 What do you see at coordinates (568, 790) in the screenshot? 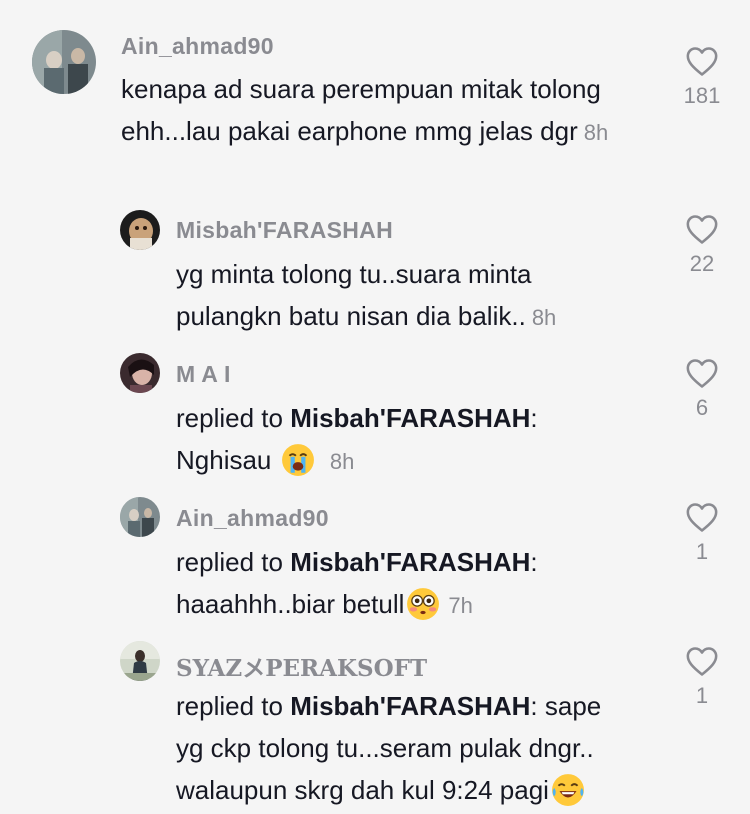
I see `face-with-tears-of-joy-icon` at bounding box center [568, 790].